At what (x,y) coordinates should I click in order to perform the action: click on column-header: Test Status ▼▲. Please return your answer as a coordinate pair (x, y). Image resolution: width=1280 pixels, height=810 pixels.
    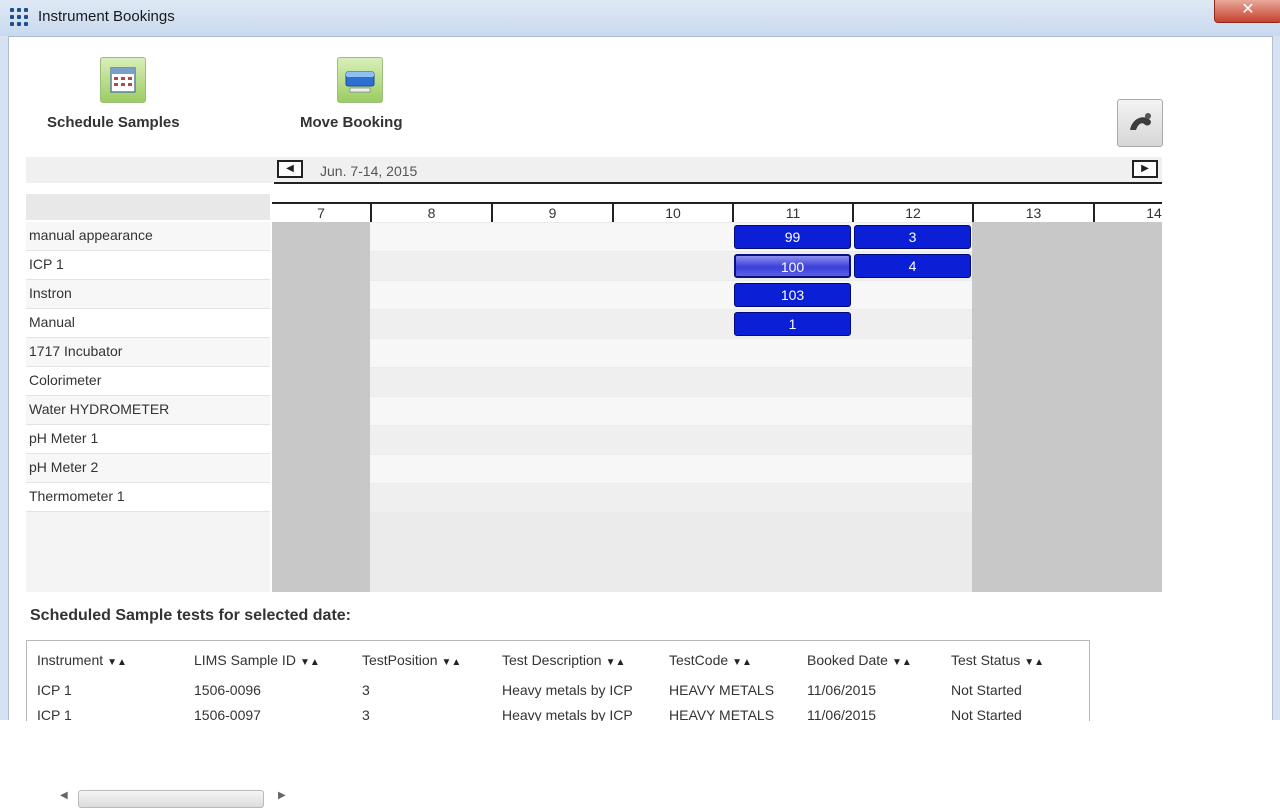
    Looking at the image, I should click on (997, 660).